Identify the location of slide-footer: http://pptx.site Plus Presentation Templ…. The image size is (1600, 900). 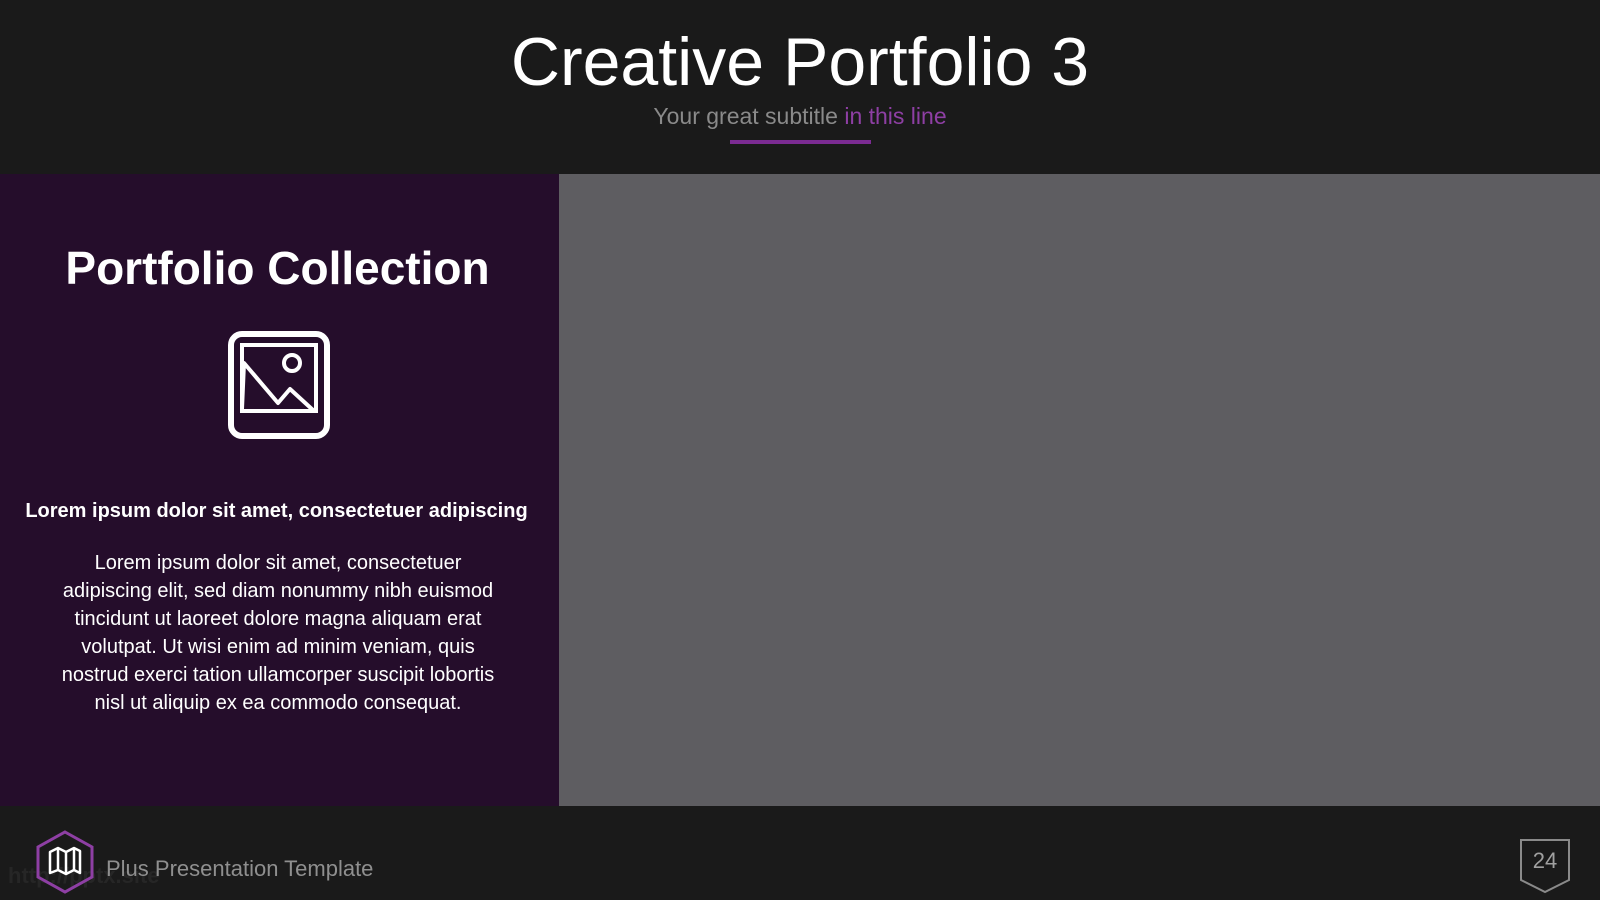
(800, 853).